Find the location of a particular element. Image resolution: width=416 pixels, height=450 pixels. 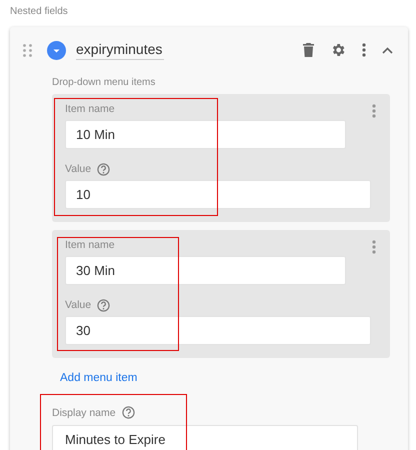

section-label: Drop-down menu items is located at coordinates (104, 82).